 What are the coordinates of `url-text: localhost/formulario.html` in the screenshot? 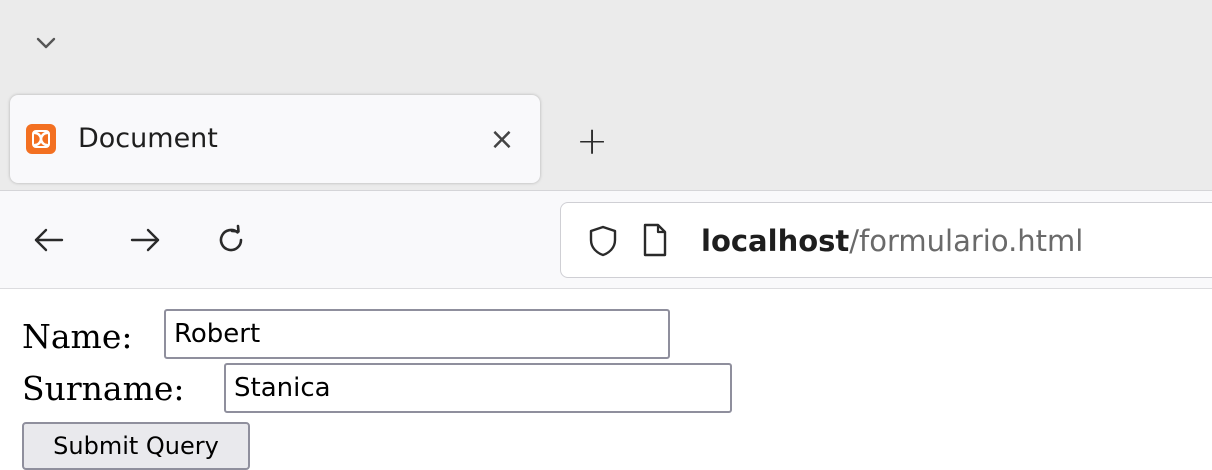 It's located at (892, 241).